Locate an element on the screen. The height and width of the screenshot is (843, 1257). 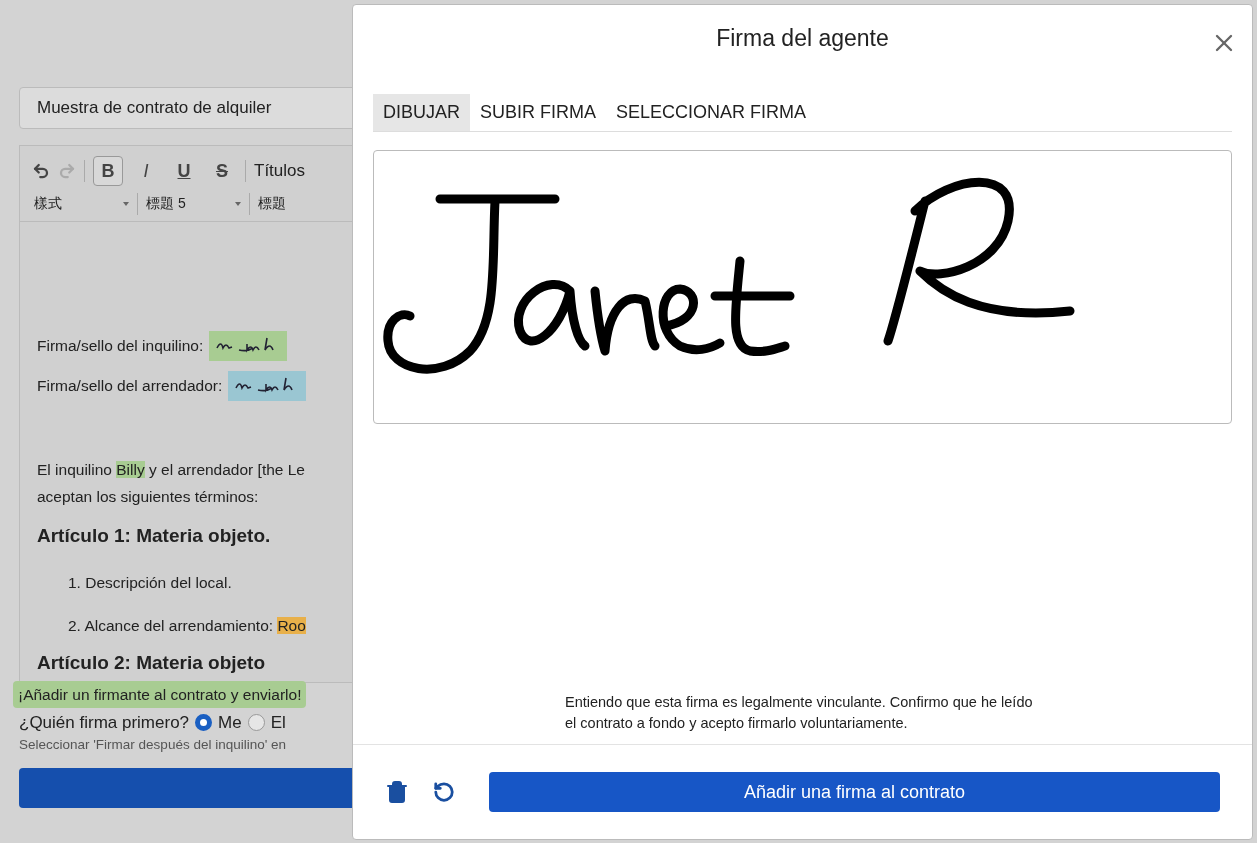
banner-text: ¡Añadir un firmante al contrato y enviarlo! is located at coordinates (160, 694).